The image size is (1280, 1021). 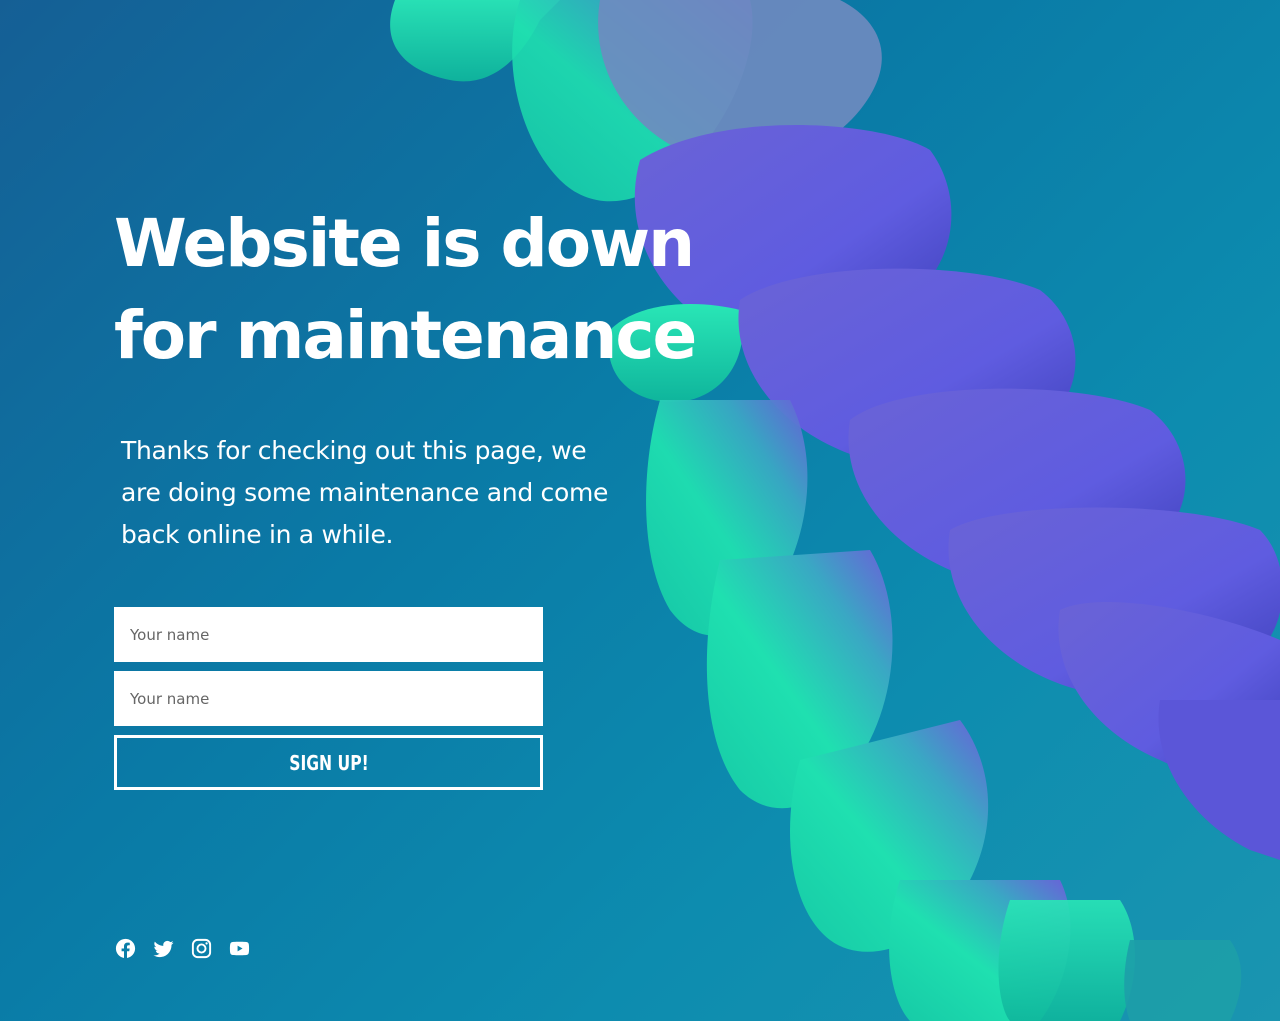 I want to click on sign-up-button: SIGN UP!, so click(x=328, y=762).